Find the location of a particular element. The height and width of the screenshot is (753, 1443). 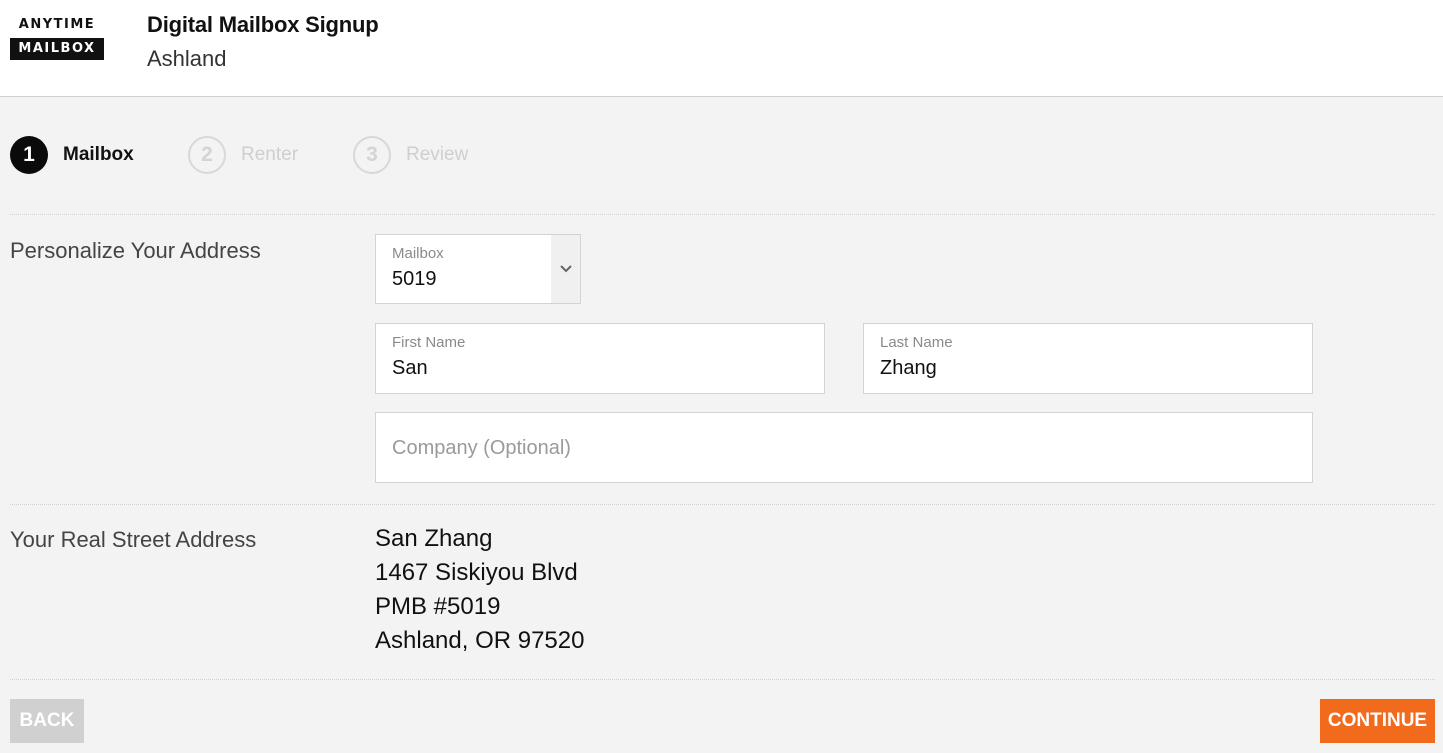

logo-text-bottom: MAILBOX is located at coordinates (57, 49).